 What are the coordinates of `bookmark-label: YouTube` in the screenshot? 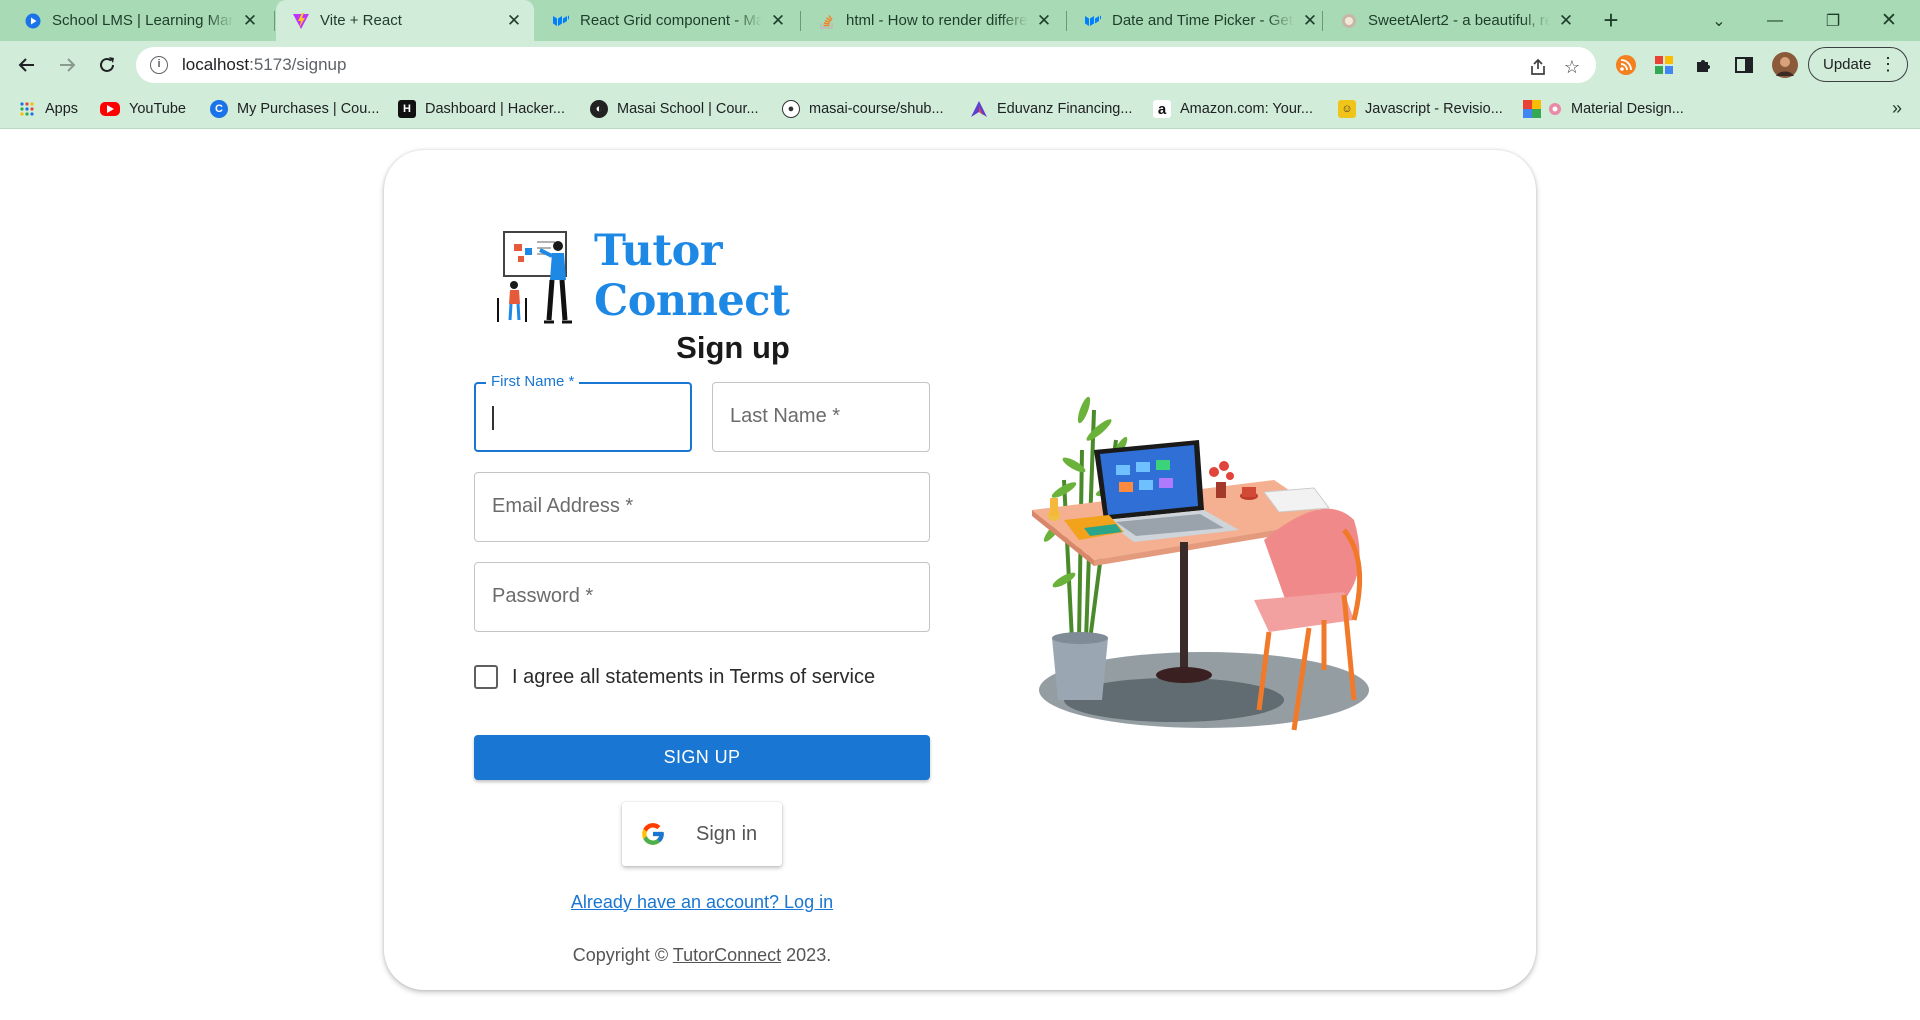 It's located at (157, 109).